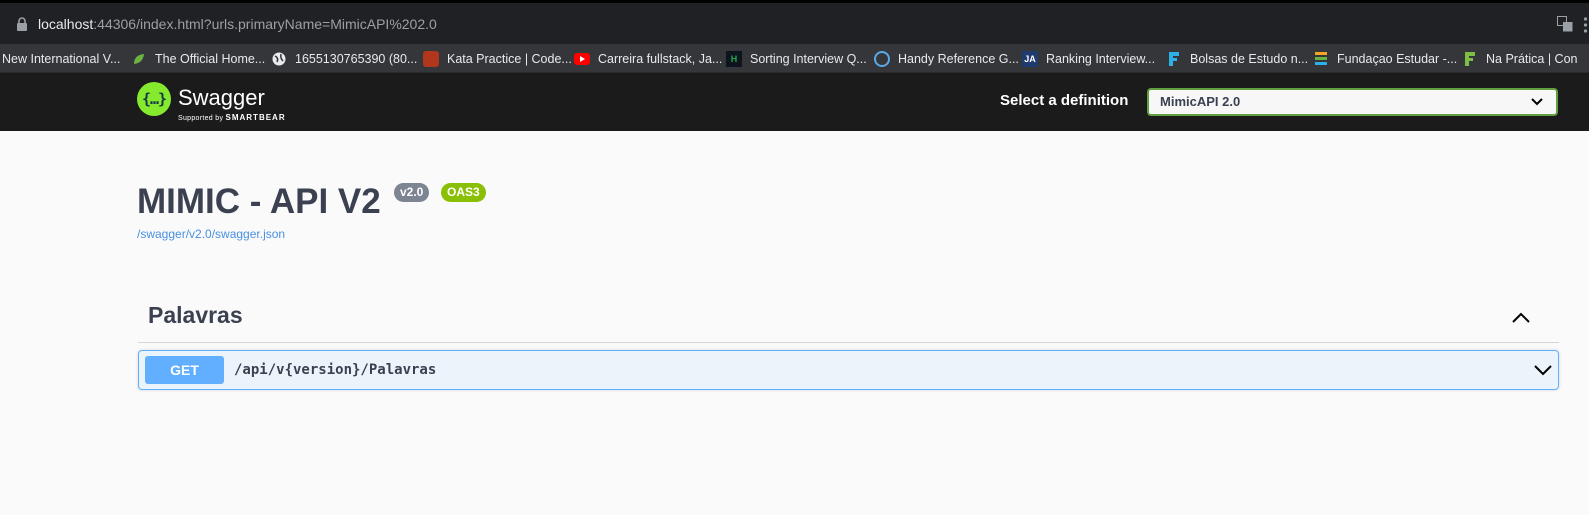 The width and height of the screenshot is (1589, 515). What do you see at coordinates (1585, 25) in the screenshot?
I see `browser-menu-icon` at bounding box center [1585, 25].